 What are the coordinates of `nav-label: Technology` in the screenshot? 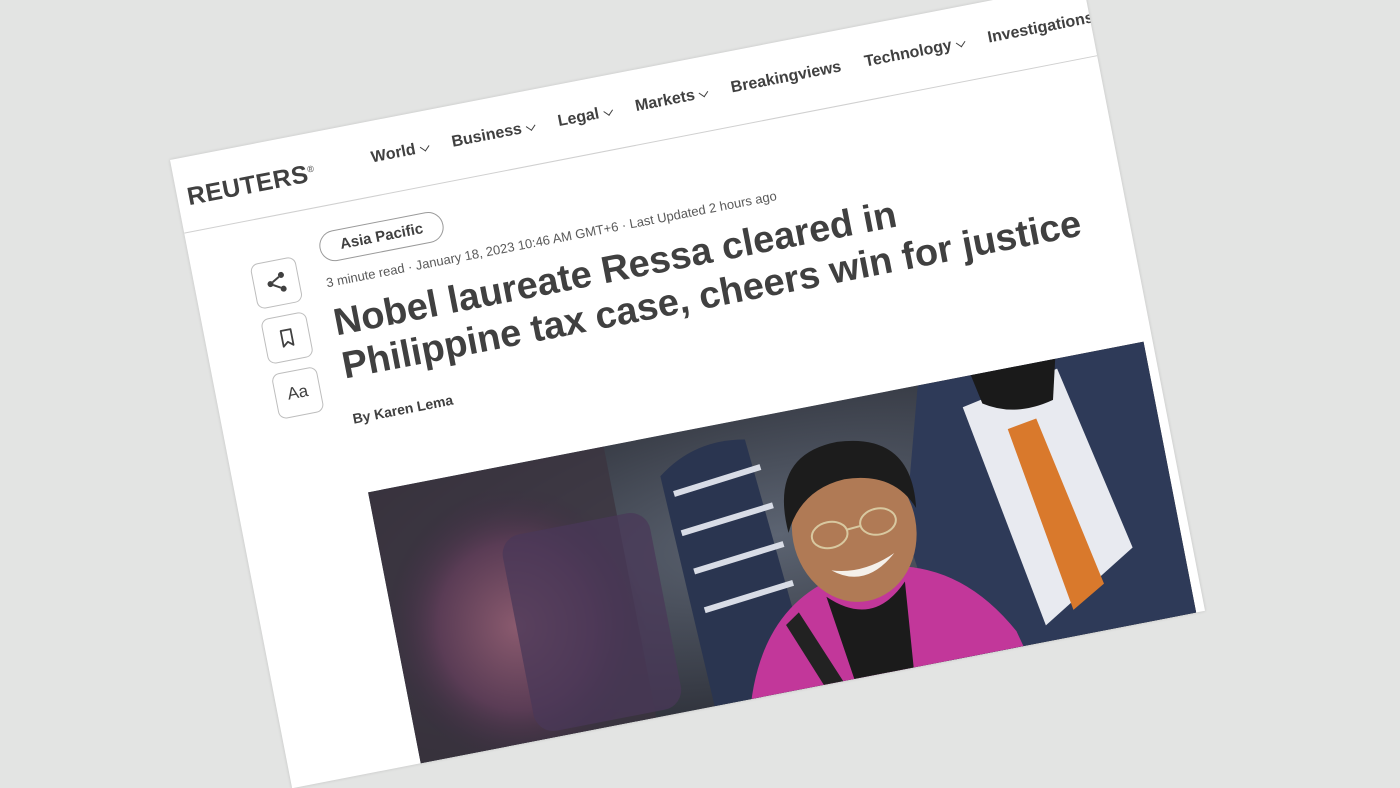 It's located at (908, 53).